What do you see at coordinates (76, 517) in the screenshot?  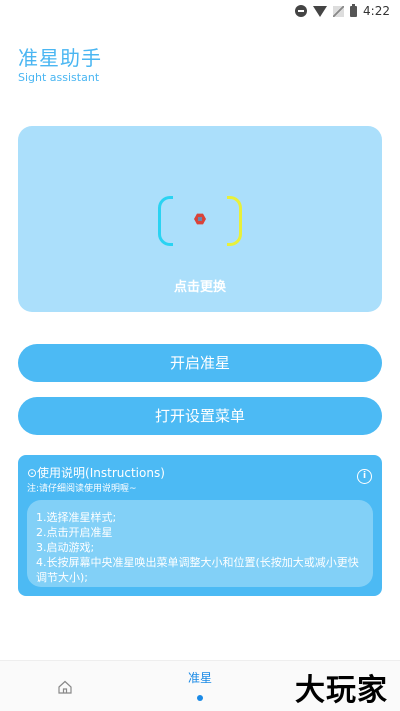 I see `instruction-item: 1.选择准星样式;` at bounding box center [76, 517].